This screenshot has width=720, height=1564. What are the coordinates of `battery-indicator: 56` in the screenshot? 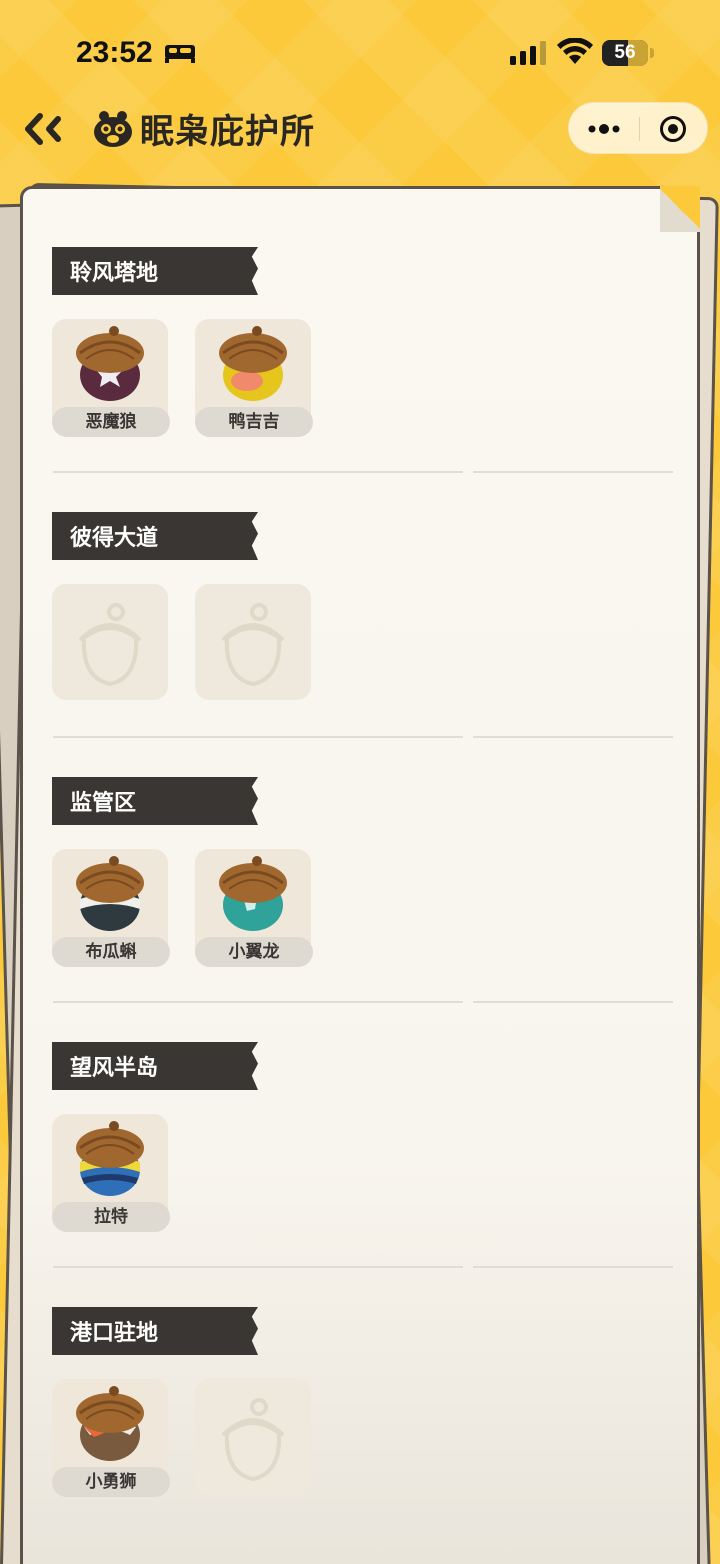 It's located at (625, 53).